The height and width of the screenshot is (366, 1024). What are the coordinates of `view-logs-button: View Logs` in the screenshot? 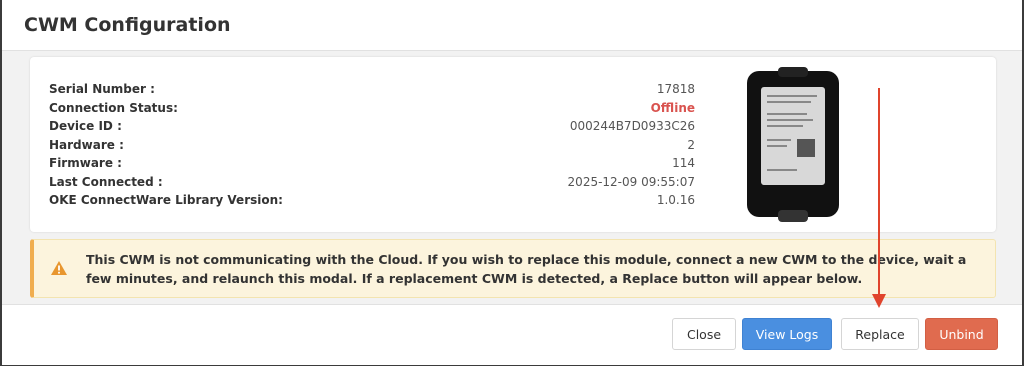 It's located at (787, 334).